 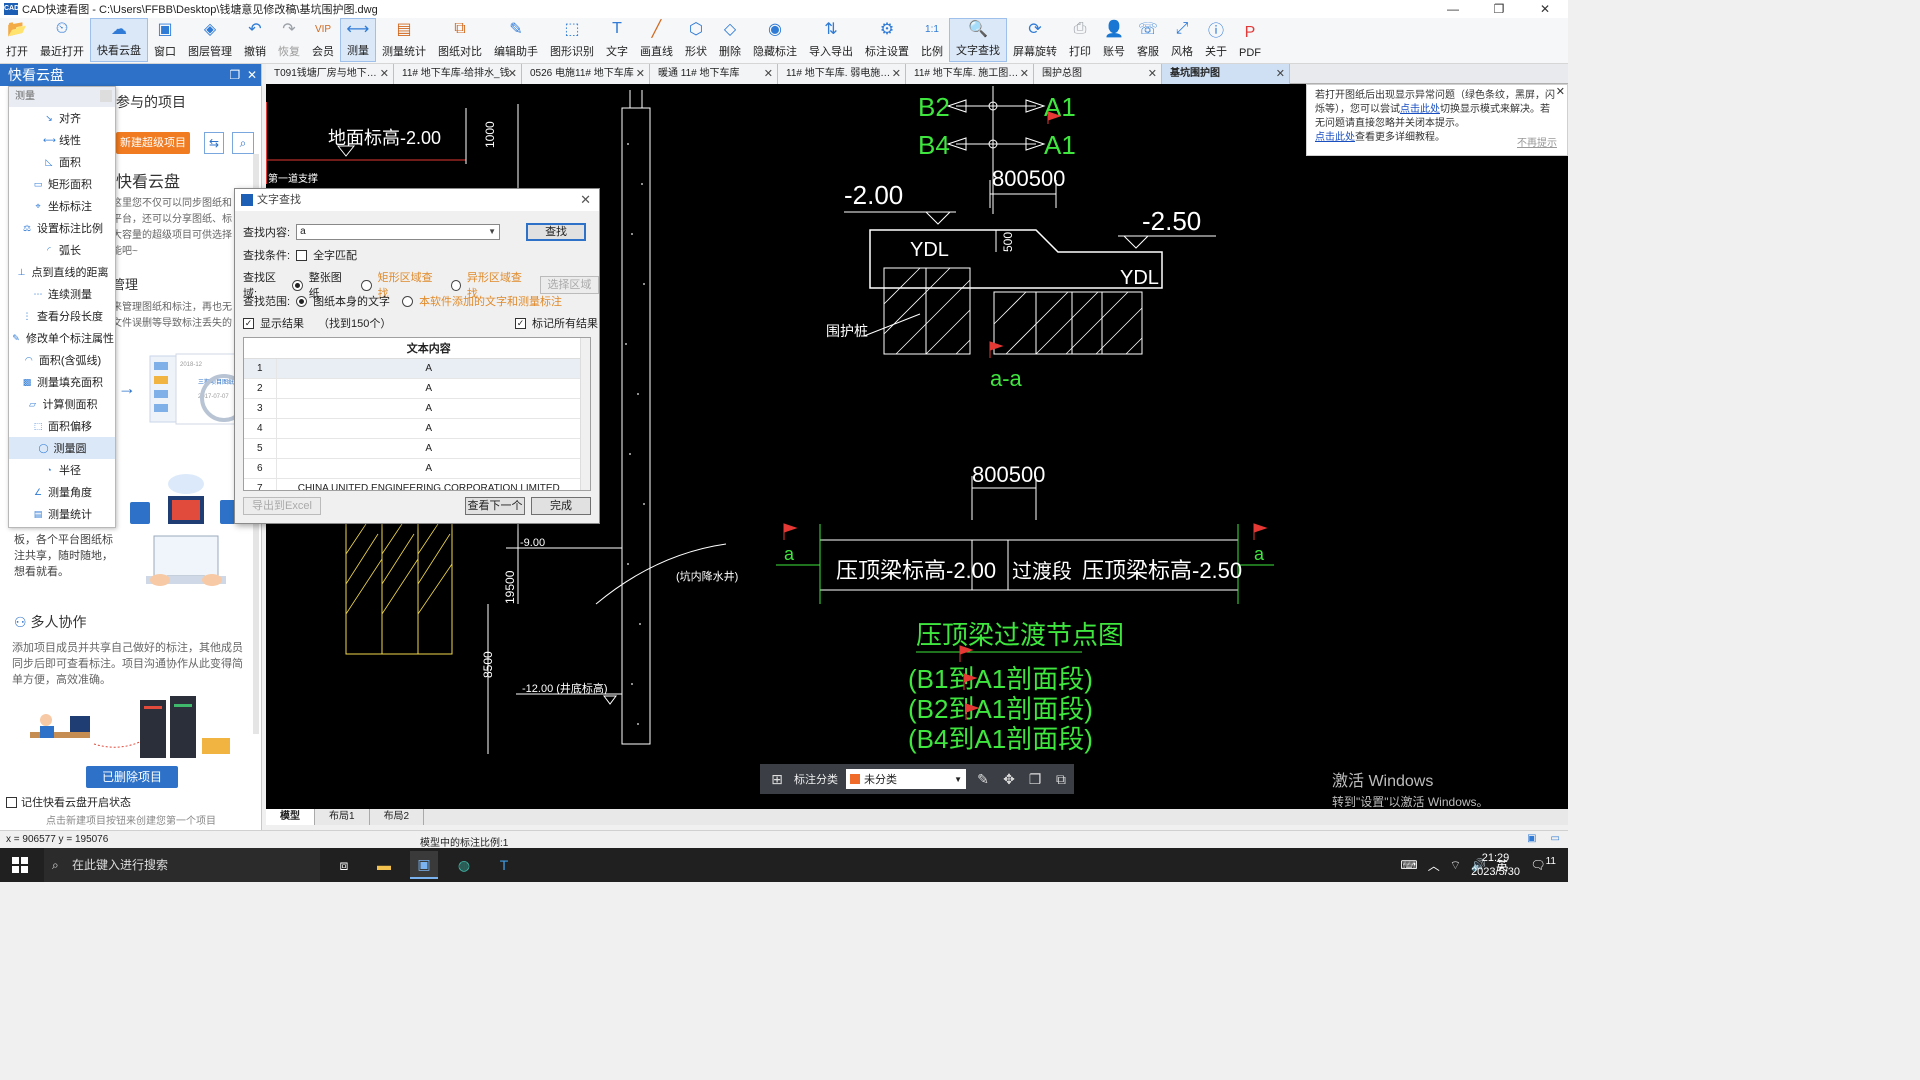 What do you see at coordinates (1035, 40) in the screenshot?
I see `toolbar-button-rotate-screen: ⟳ 屏幕旋转` at bounding box center [1035, 40].